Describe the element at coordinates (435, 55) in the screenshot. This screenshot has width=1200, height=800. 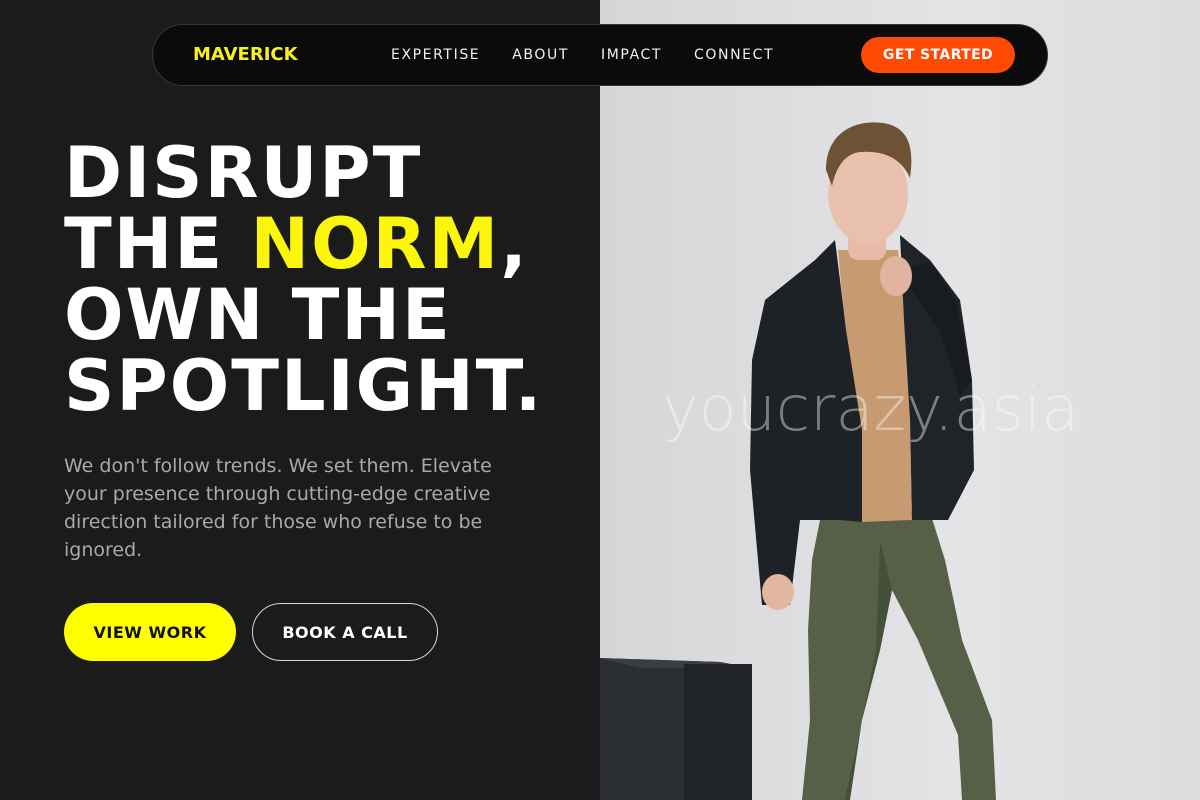
I see `nav-link-expertise: EXPERTISE` at that location.